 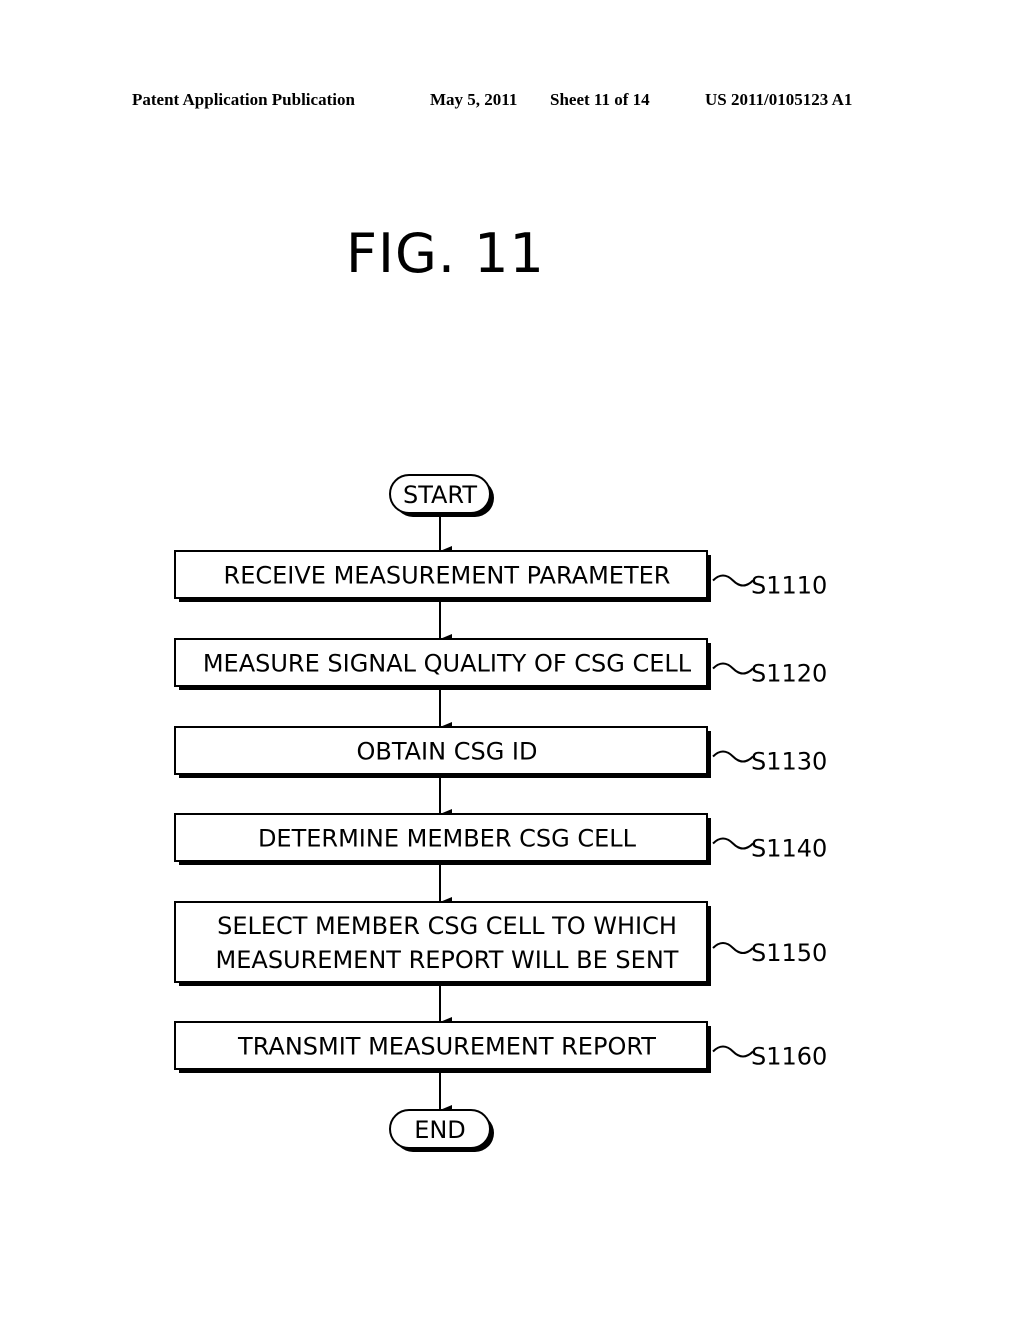 What do you see at coordinates (447, 664) in the screenshot?
I see `step-2-text: MEASURE SIGNAL QUALITY OF CSG CELL` at bounding box center [447, 664].